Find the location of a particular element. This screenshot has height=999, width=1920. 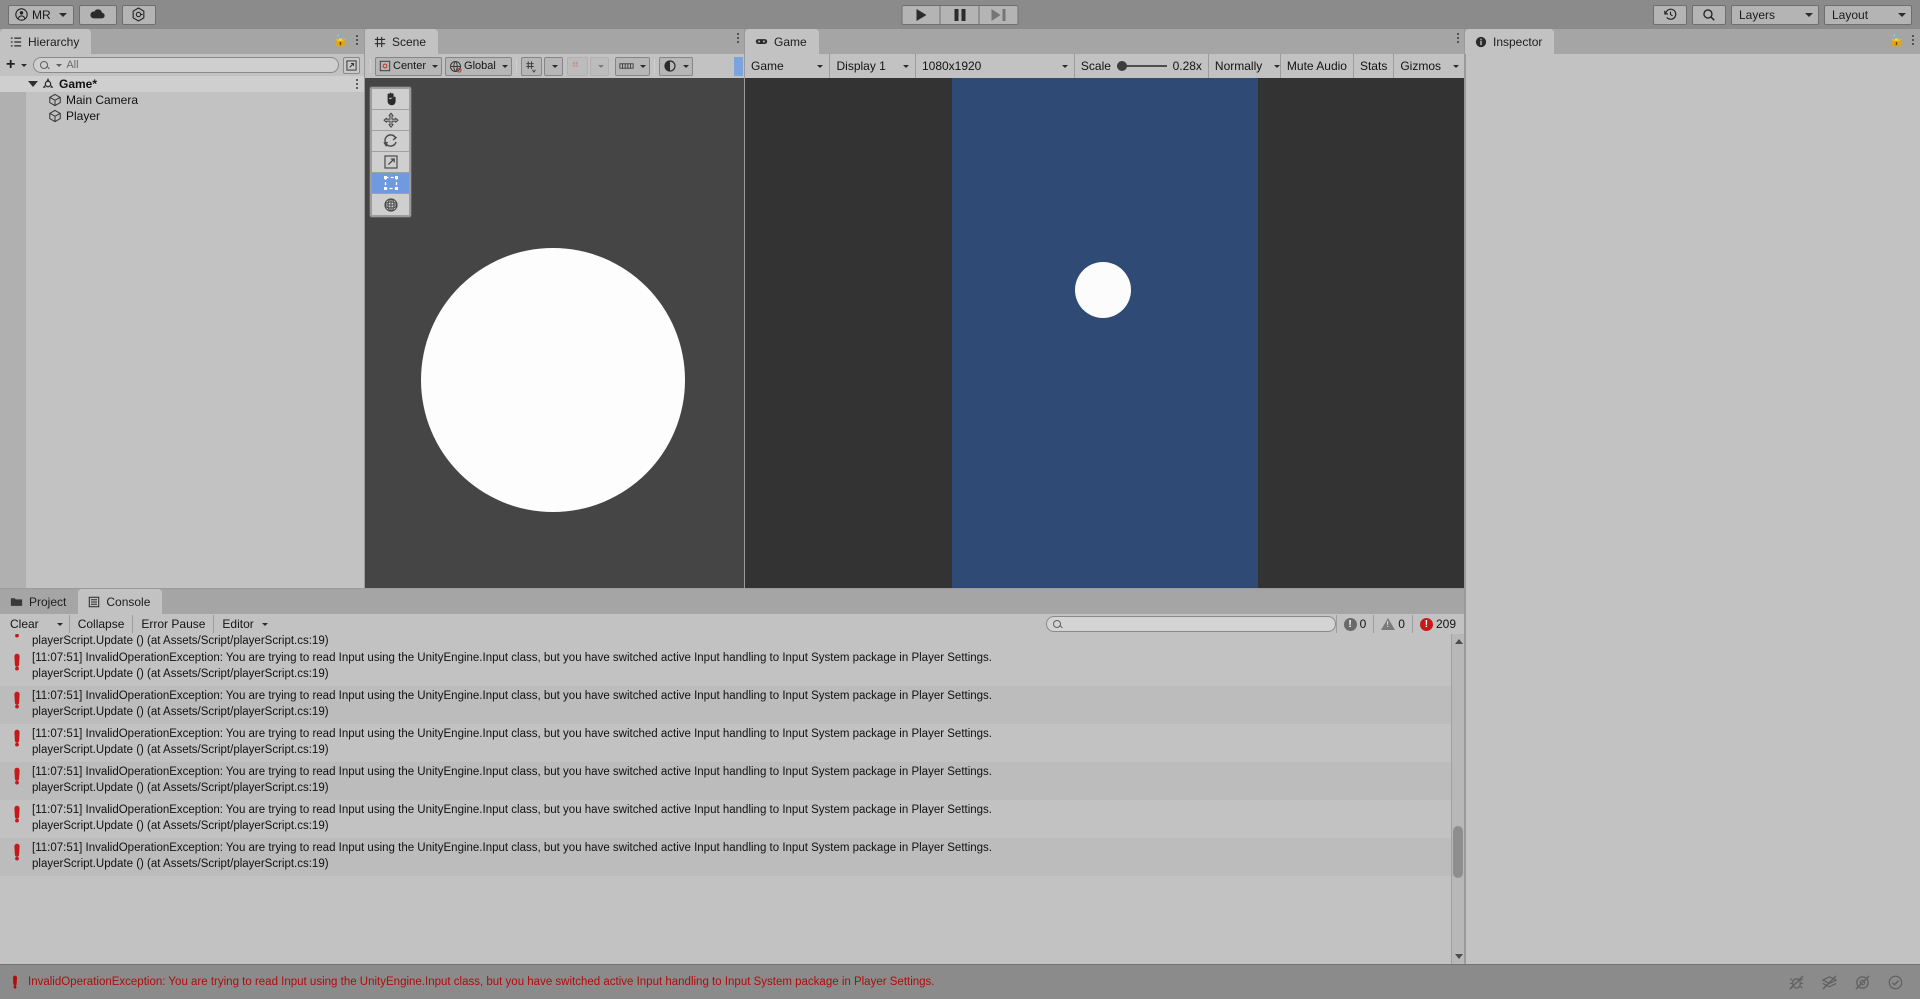

slider-handle is located at coordinates (1121, 66).